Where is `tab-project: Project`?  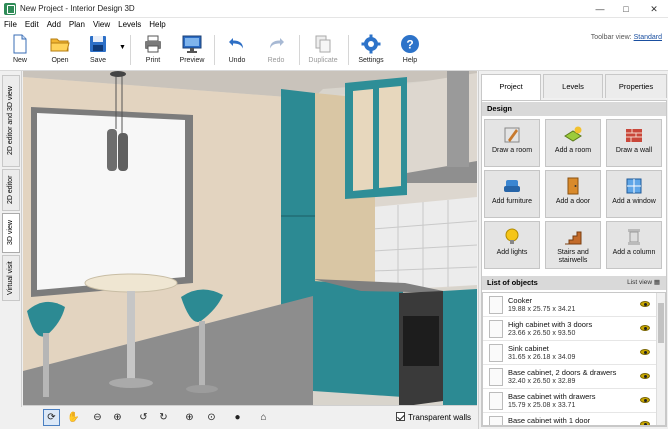
tab-project: Project is located at coordinates (511, 87).